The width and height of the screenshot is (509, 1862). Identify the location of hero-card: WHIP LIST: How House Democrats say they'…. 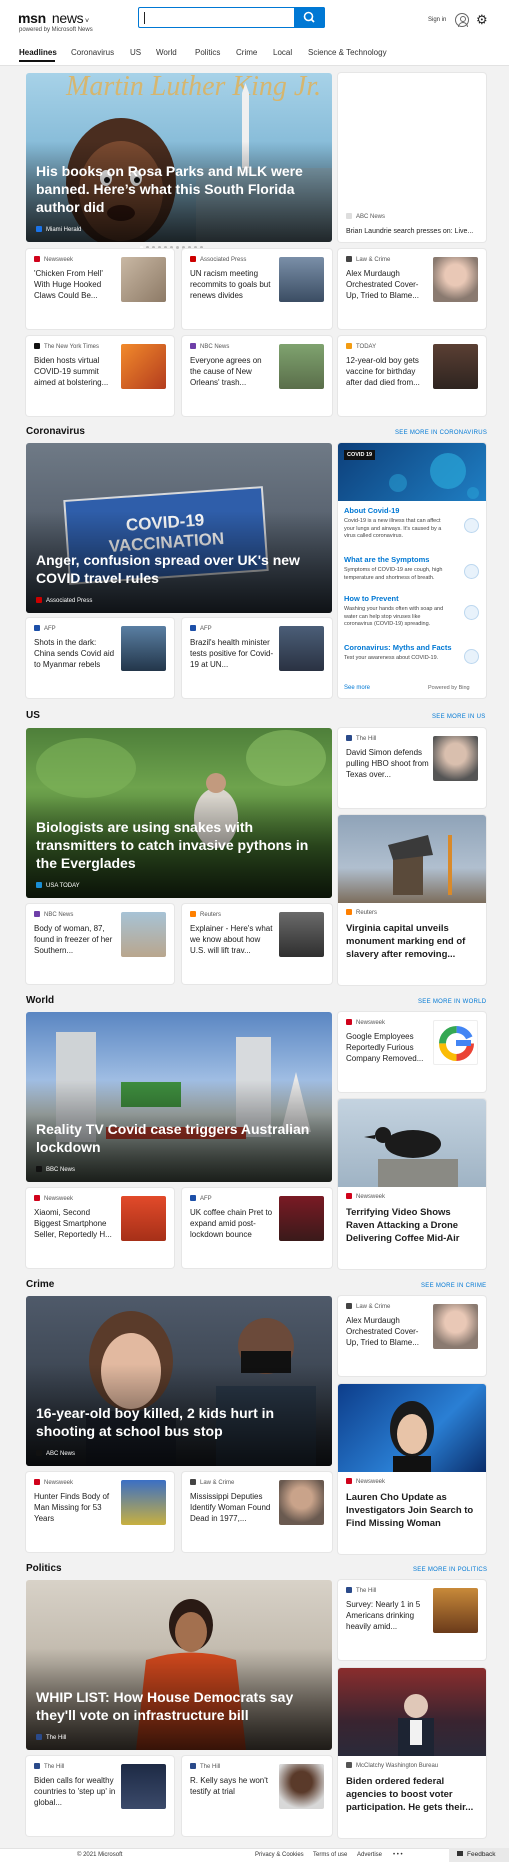
(179, 1665).